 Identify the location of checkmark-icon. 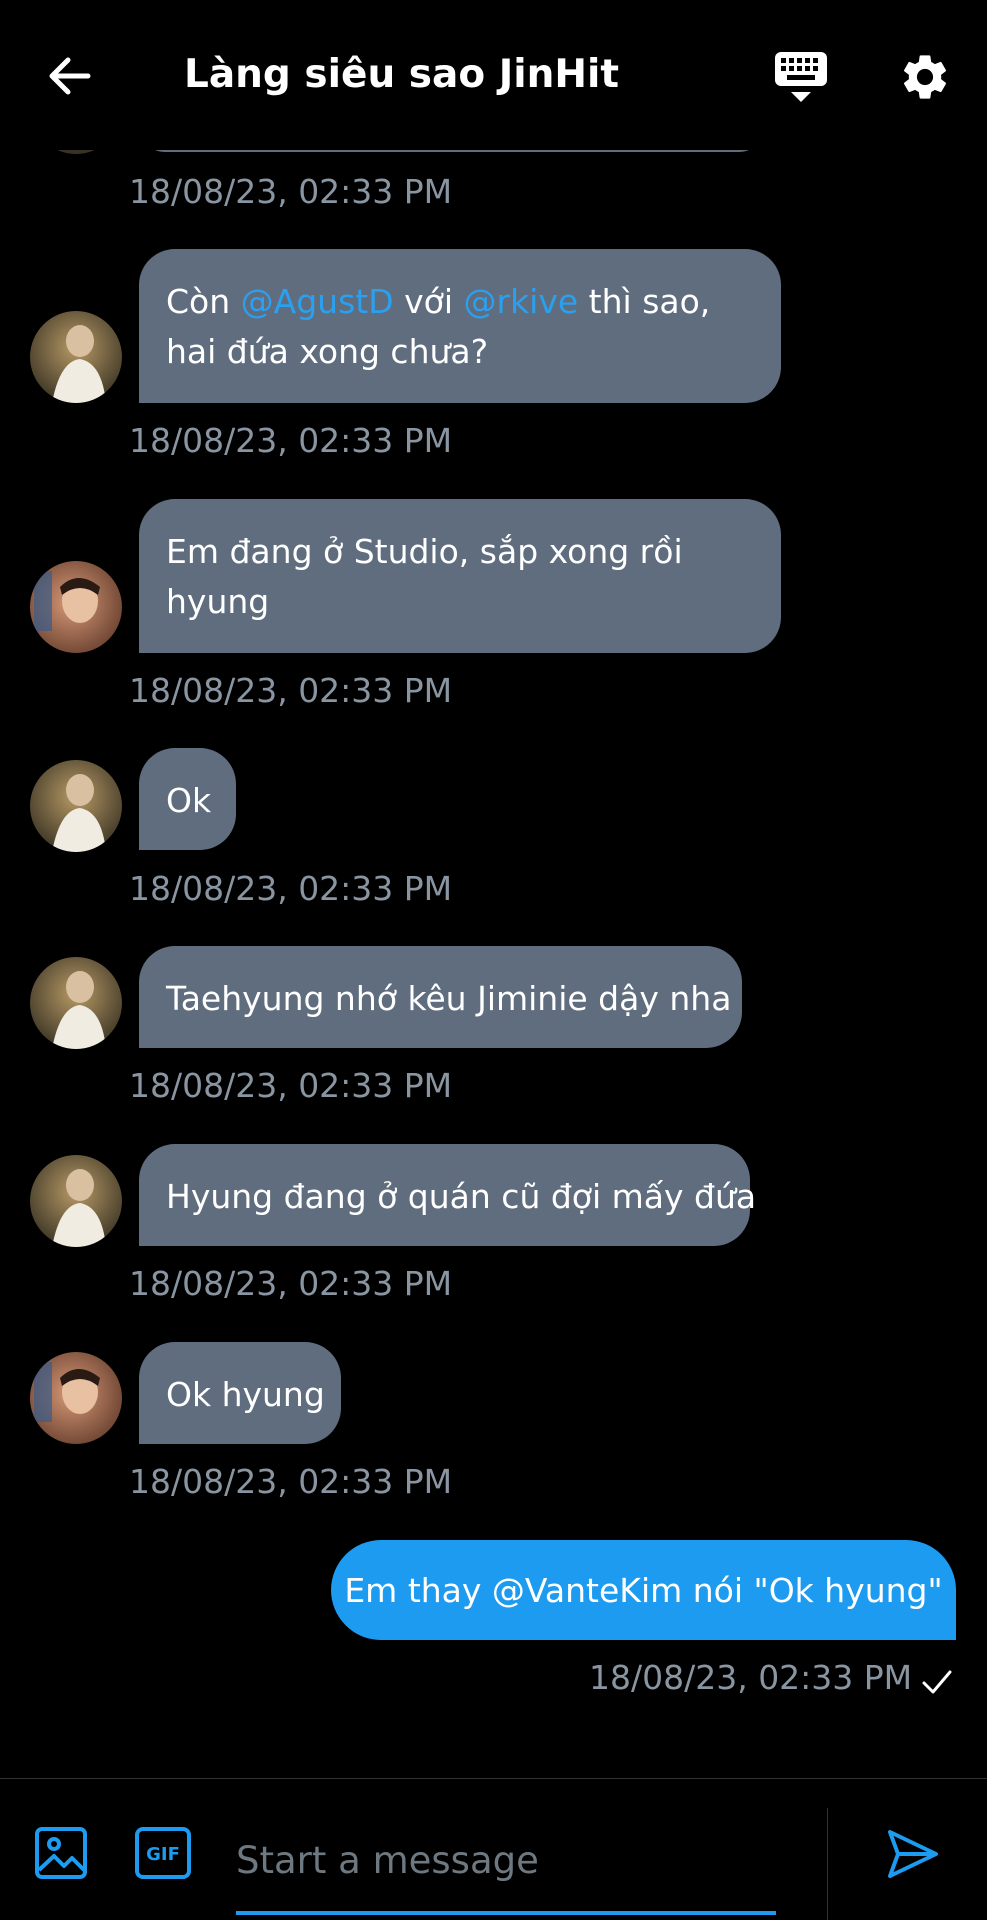
(937, 1682).